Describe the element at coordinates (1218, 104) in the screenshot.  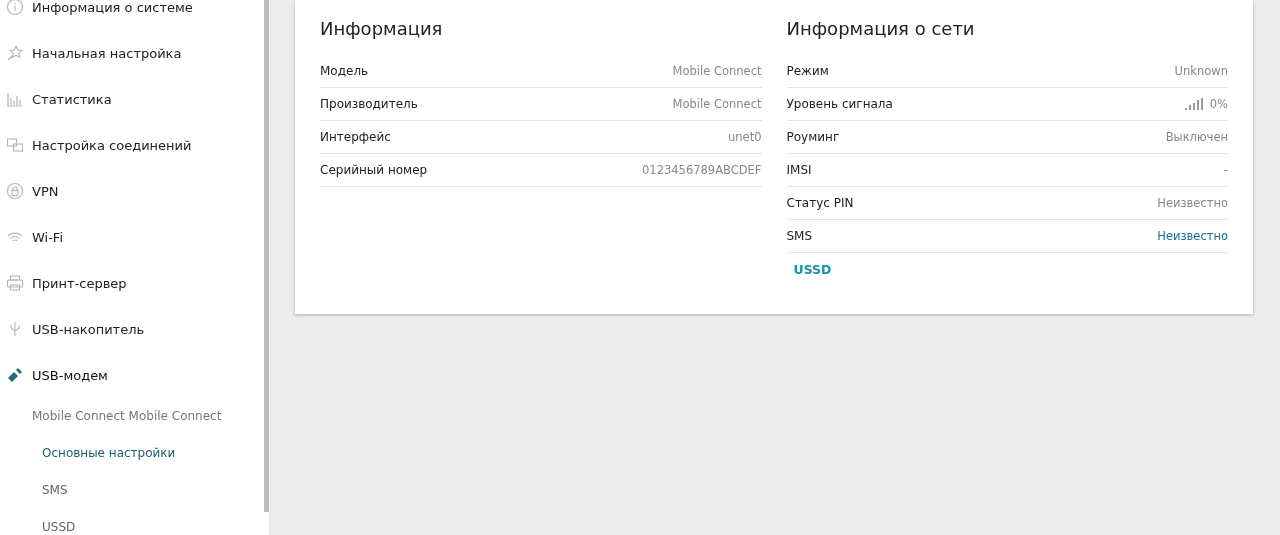
I see `row-value: 0%` at that location.